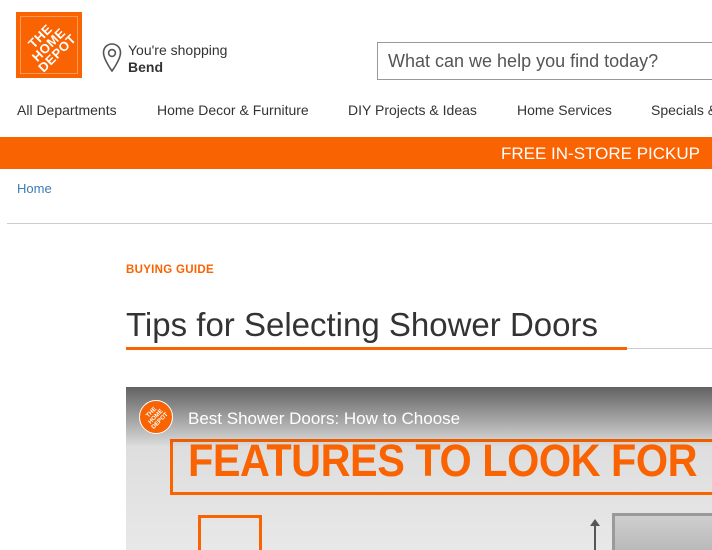 Image resolution: width=712 pixels, height=550 pixels. I want to click on store-text: You're shopping Bend, so click(177, 59).